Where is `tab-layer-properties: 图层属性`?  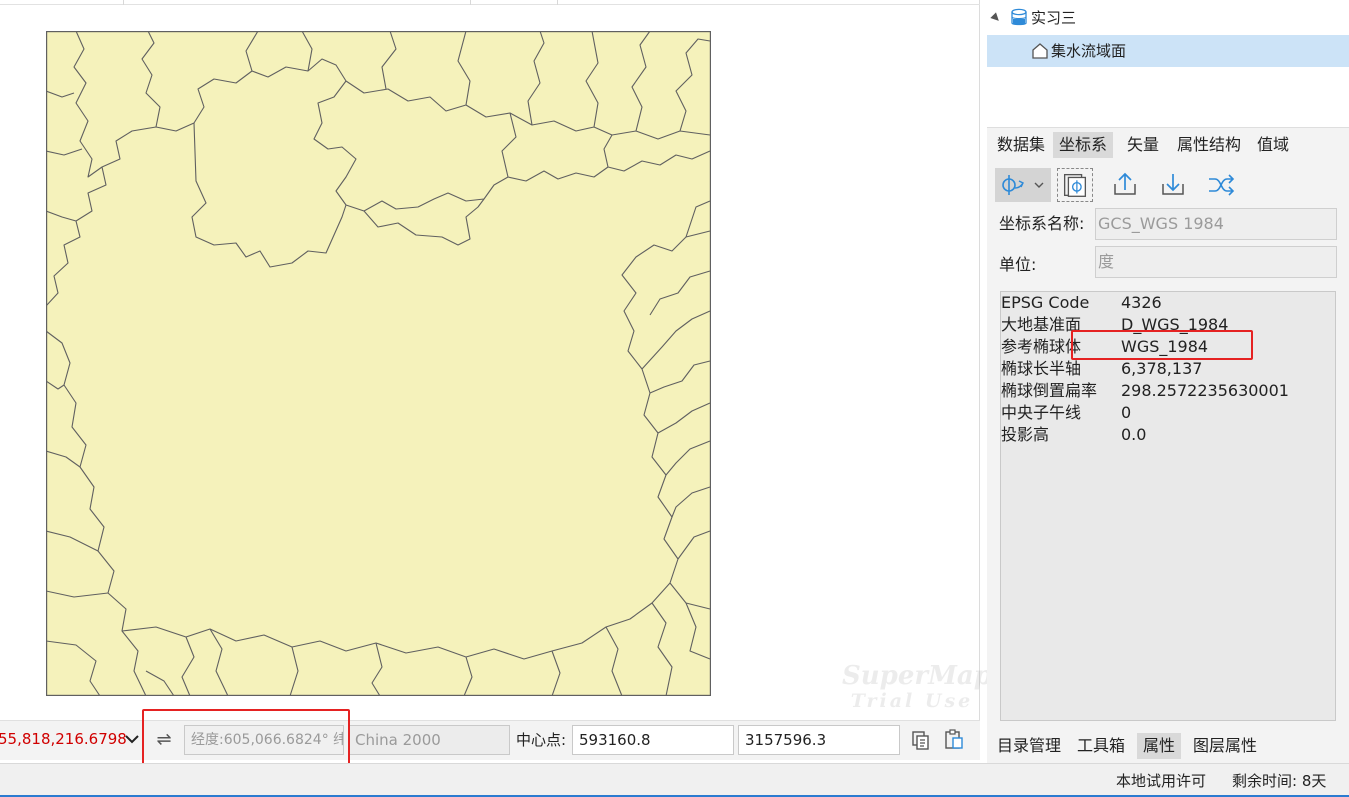 tab-layer-properties: 图层属性 is located at coordinates (1225, 746).